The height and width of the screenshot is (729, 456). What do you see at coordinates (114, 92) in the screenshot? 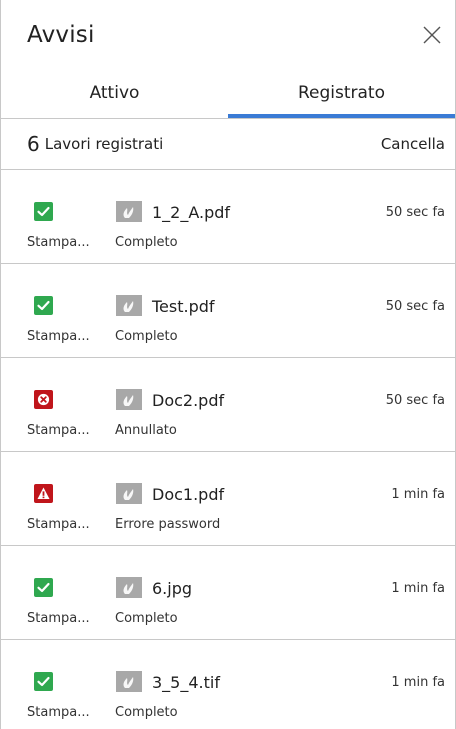
I see `tab-attivo: Attivo` at bounding box center [114, 92].